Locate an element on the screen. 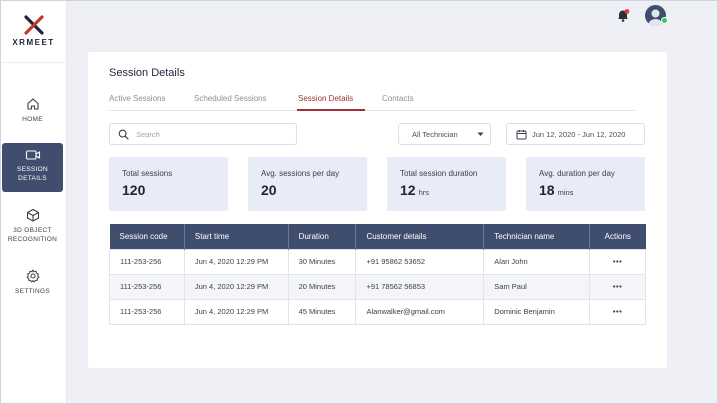 Image resolution: width=718 pixels, height=404 pixels. page-title: Session Details is located at coordinates (147, 73).